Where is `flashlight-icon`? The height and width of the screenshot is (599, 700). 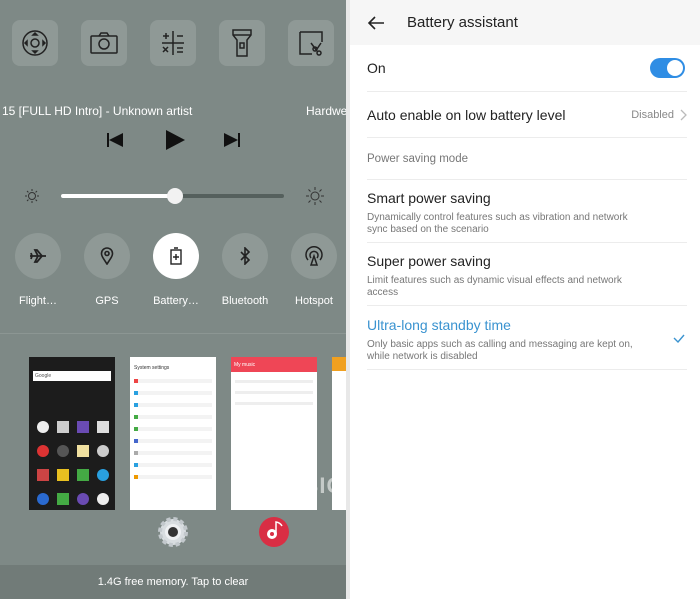 flashlight-icon is located at coordinates (242, 43).